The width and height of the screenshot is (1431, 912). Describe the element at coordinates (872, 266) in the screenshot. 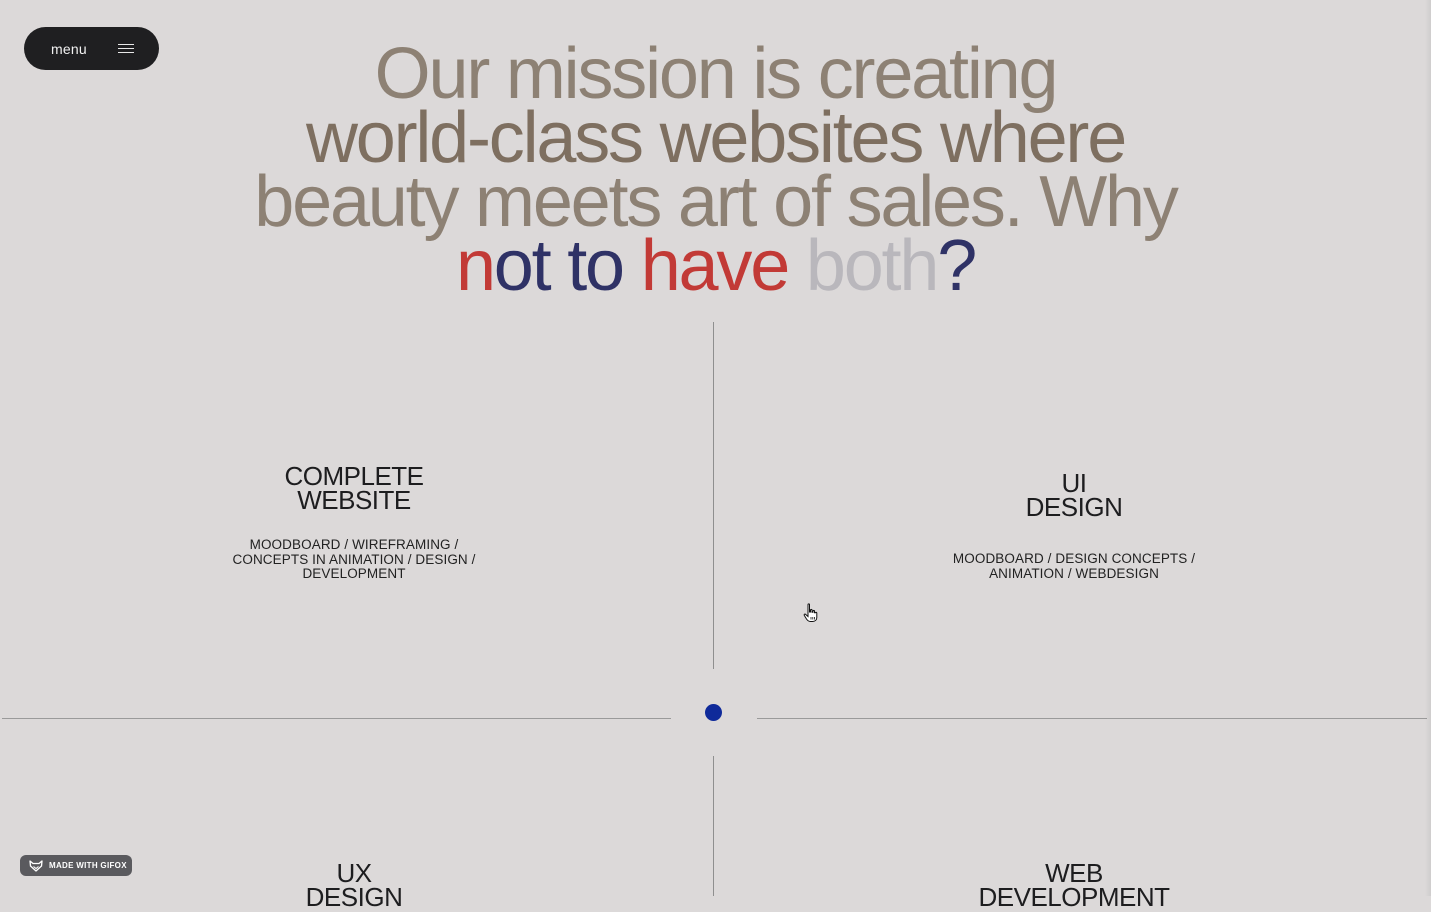

I see `mission-word-part: both` at that location.